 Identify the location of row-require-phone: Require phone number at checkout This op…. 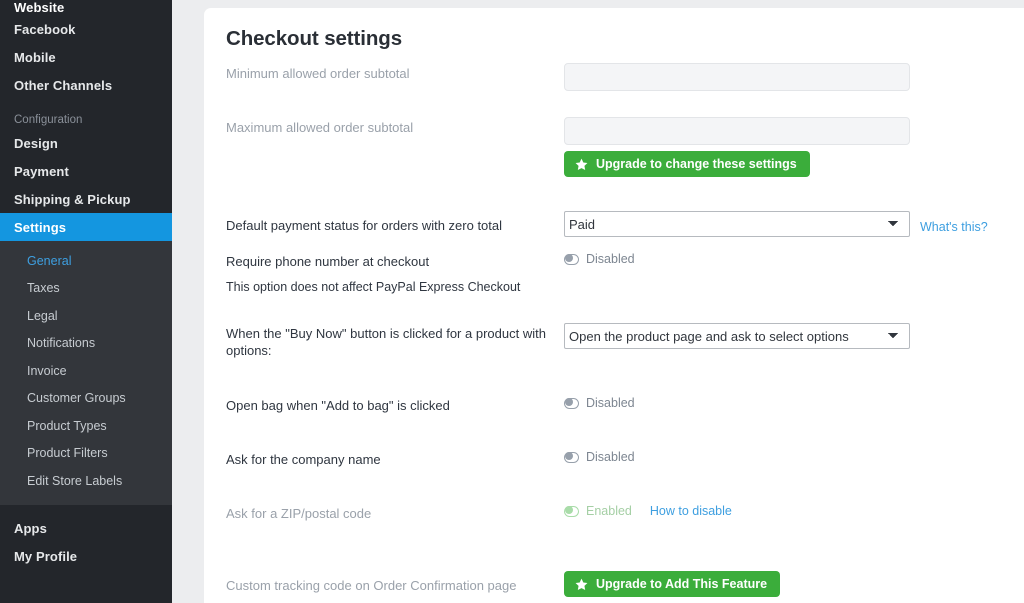
(614, 287).